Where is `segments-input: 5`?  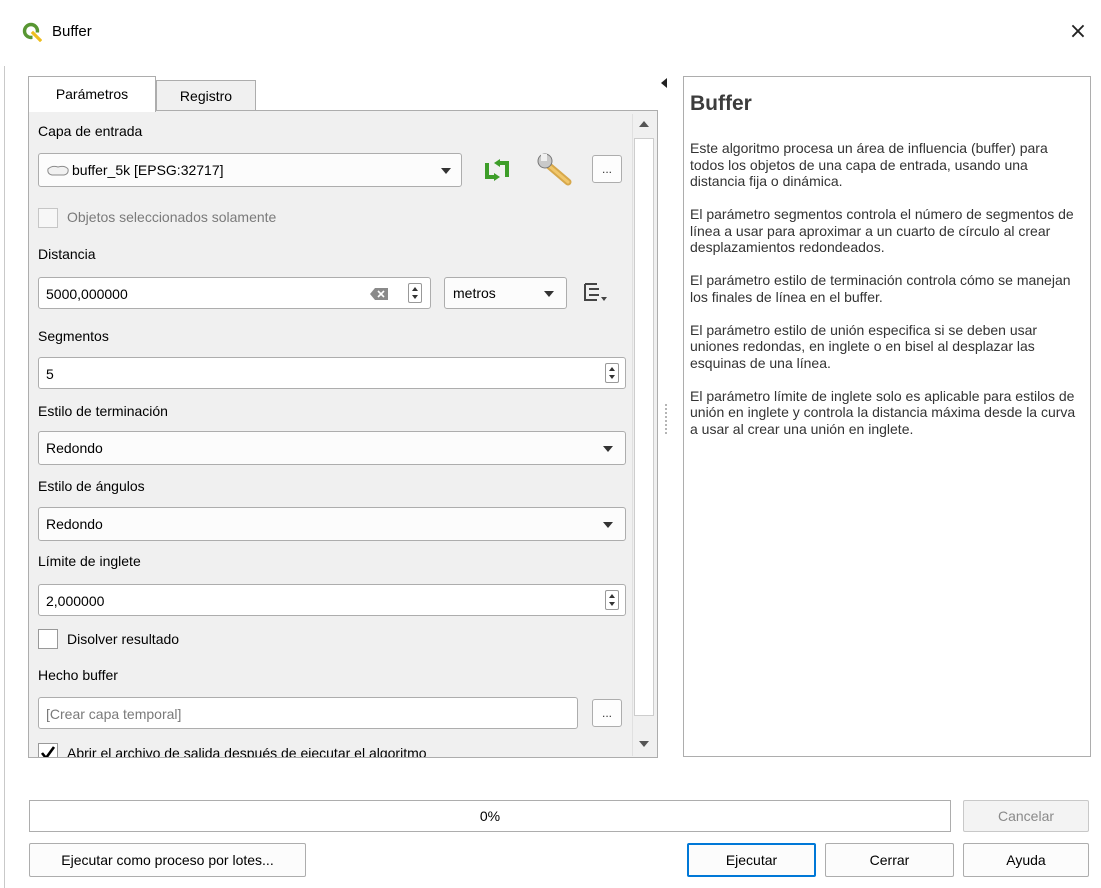 segments-input: 5 is located at coordinates (332, 373).